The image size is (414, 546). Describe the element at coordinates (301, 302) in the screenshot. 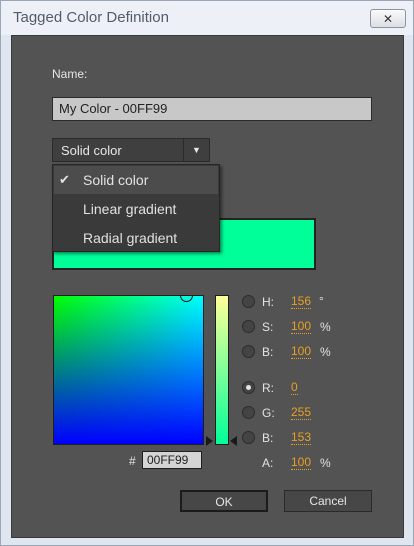

I see `hue-value: 156` at that location.